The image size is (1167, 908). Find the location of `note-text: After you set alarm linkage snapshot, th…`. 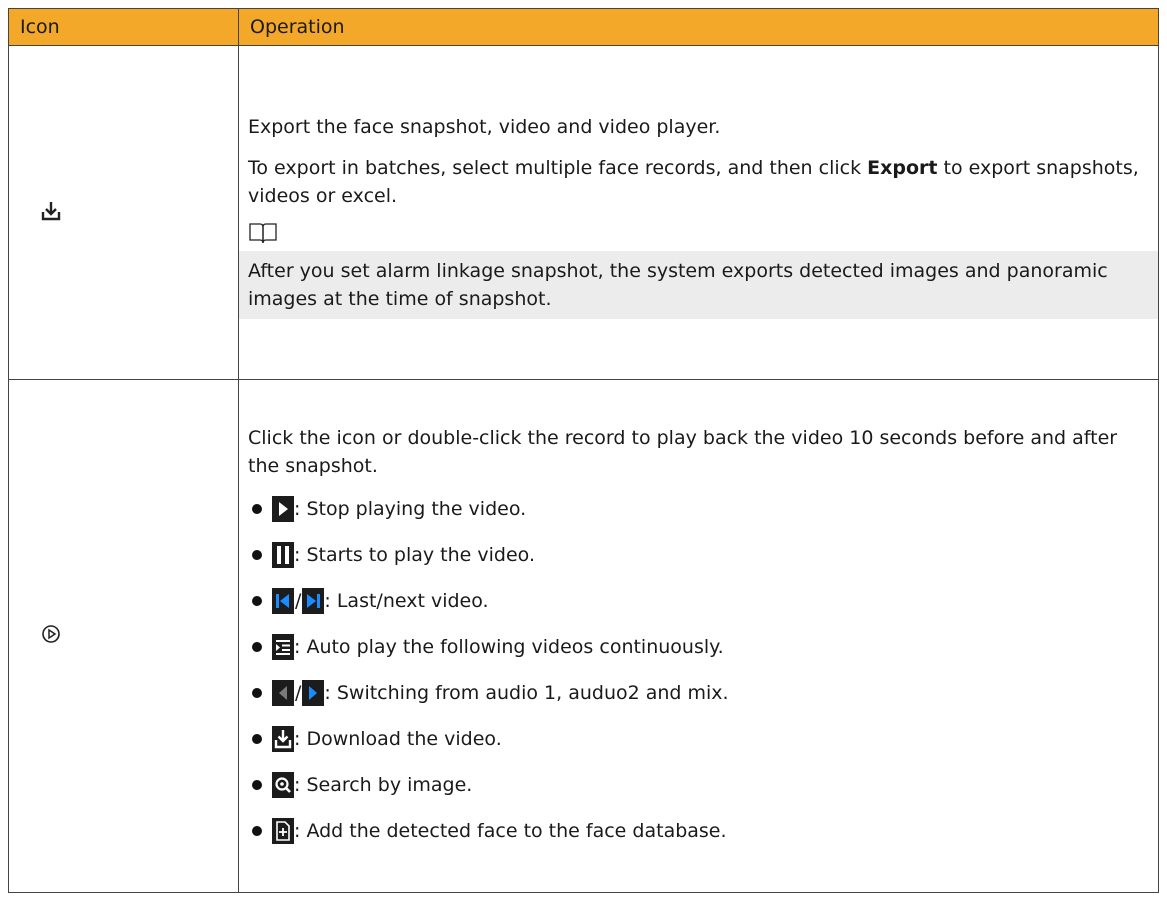

note-text: After you set alarm linkage snapshot, th… is located at coordinates (678, 284).